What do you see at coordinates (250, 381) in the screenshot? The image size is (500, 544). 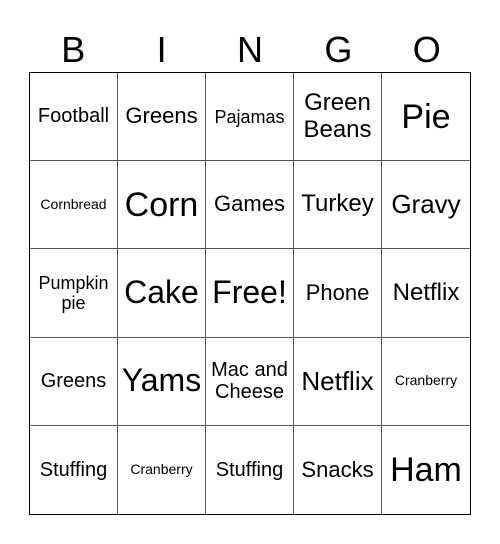 I see `bingo-cell: Mac and Cheese` at bounding box center [250, 381].